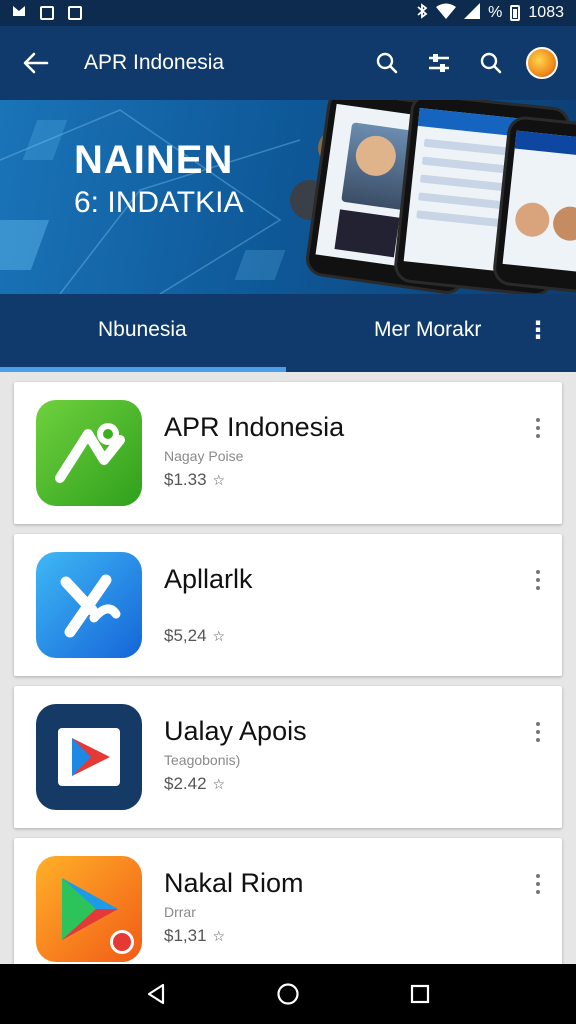  I want to click on nav-back-button, so click(156, 994).